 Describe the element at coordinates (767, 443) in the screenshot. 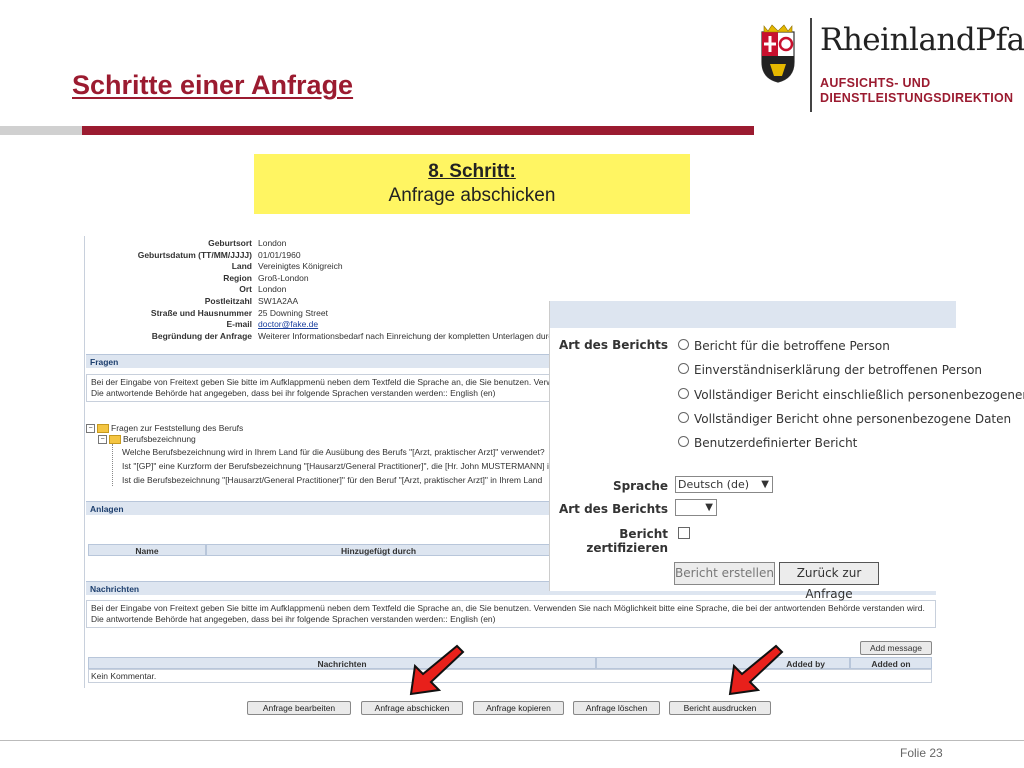

I see `radio-option-5: Benutzerdefinierter Bericht` at that location.